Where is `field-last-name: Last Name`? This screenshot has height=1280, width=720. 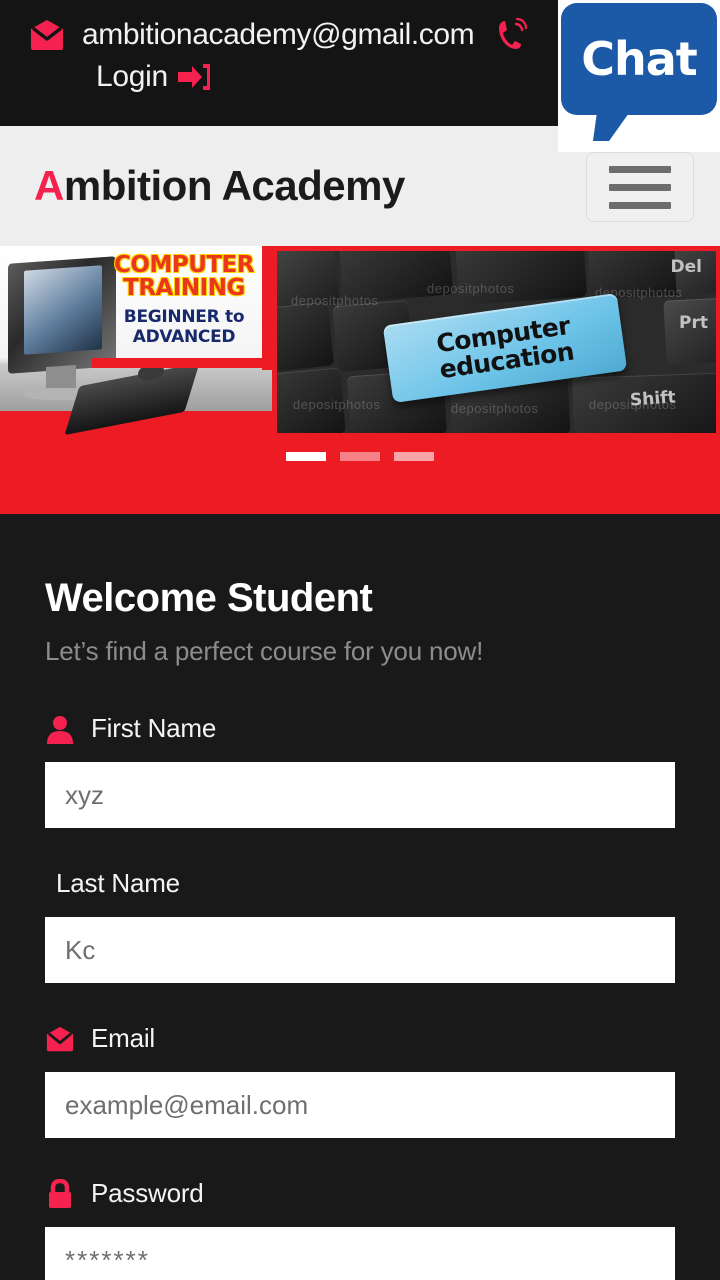 field-last-name: Last Name is located at coordinates (360, 925).